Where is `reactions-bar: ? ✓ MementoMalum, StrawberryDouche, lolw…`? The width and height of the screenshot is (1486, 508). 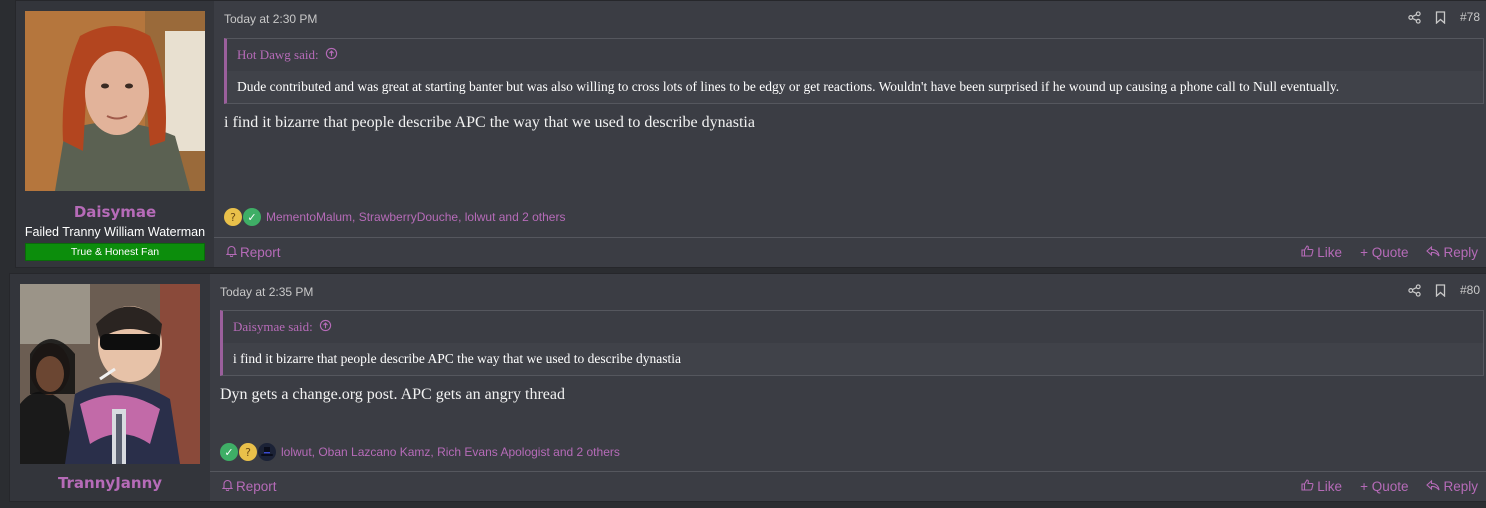
reactions-bar: ? ✓ MementoMalum, StrawberryDouche, lolw… is located at coordinates (394, 217).